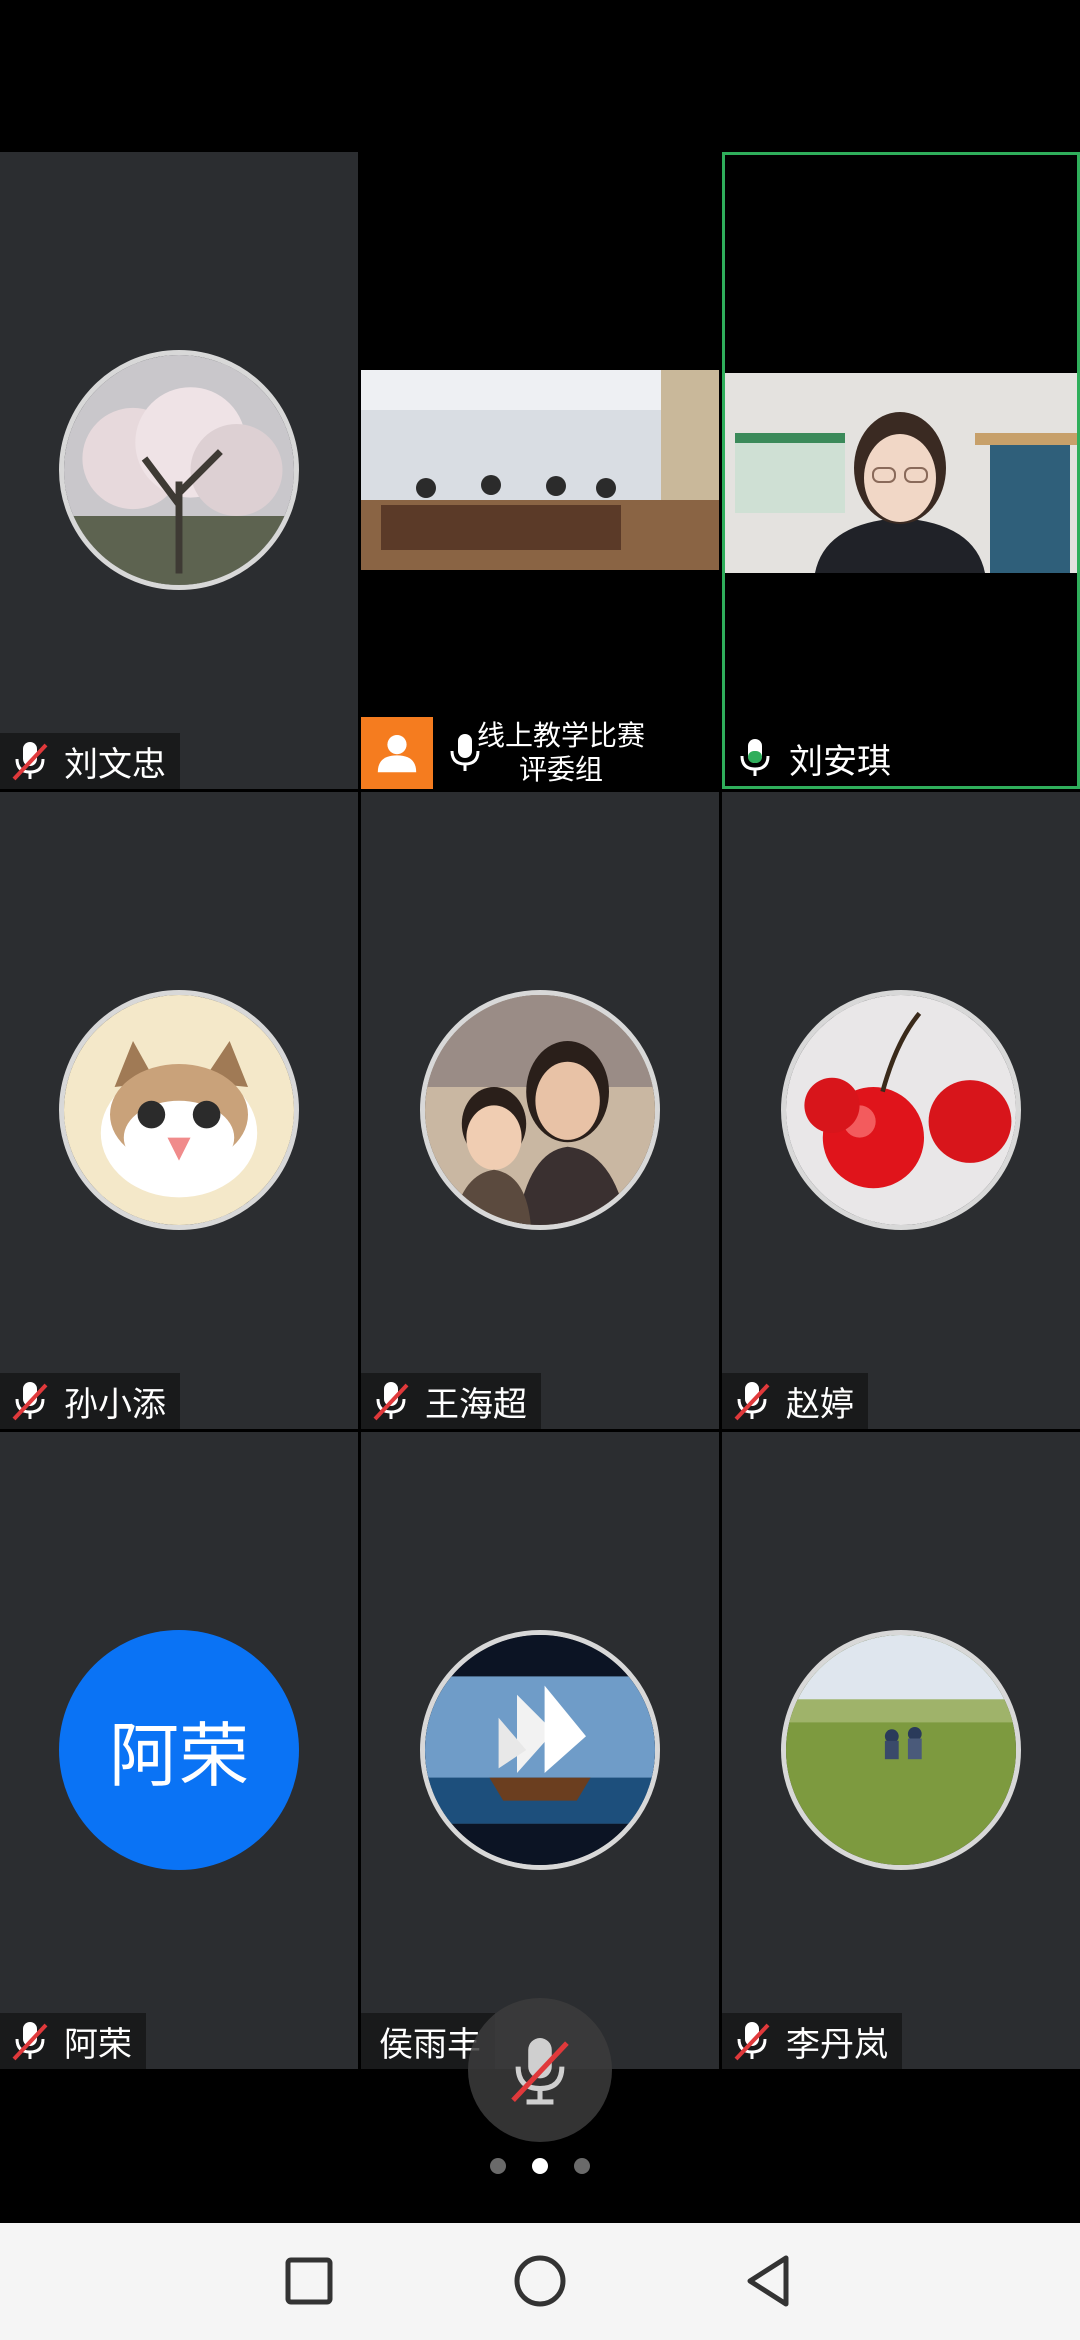 This screenshot has height=2340, width=1080. I want to click on avatar-mother-child, so click(540, 1110).